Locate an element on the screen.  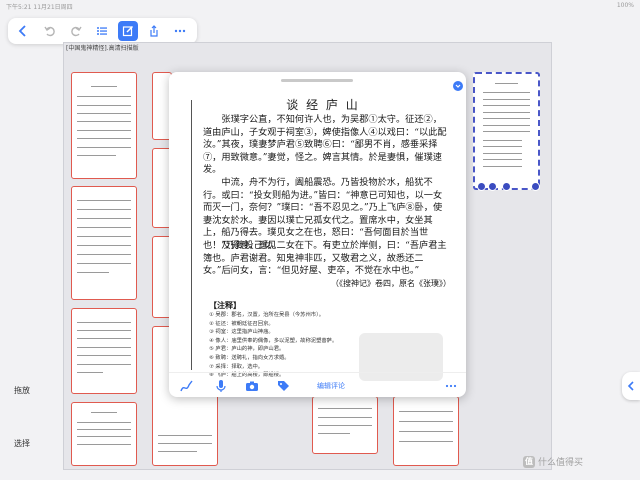
doc-more-button is located at coordinates (451, 386).